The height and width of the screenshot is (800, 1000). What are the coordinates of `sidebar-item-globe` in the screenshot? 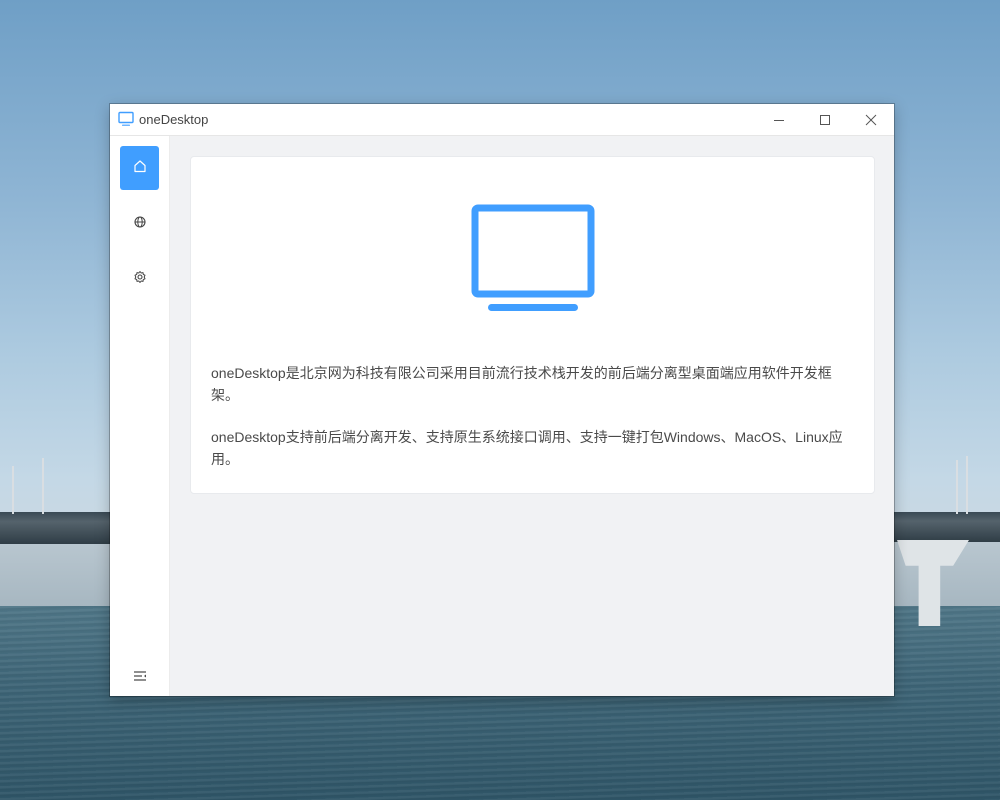 It's located at (139, 224).